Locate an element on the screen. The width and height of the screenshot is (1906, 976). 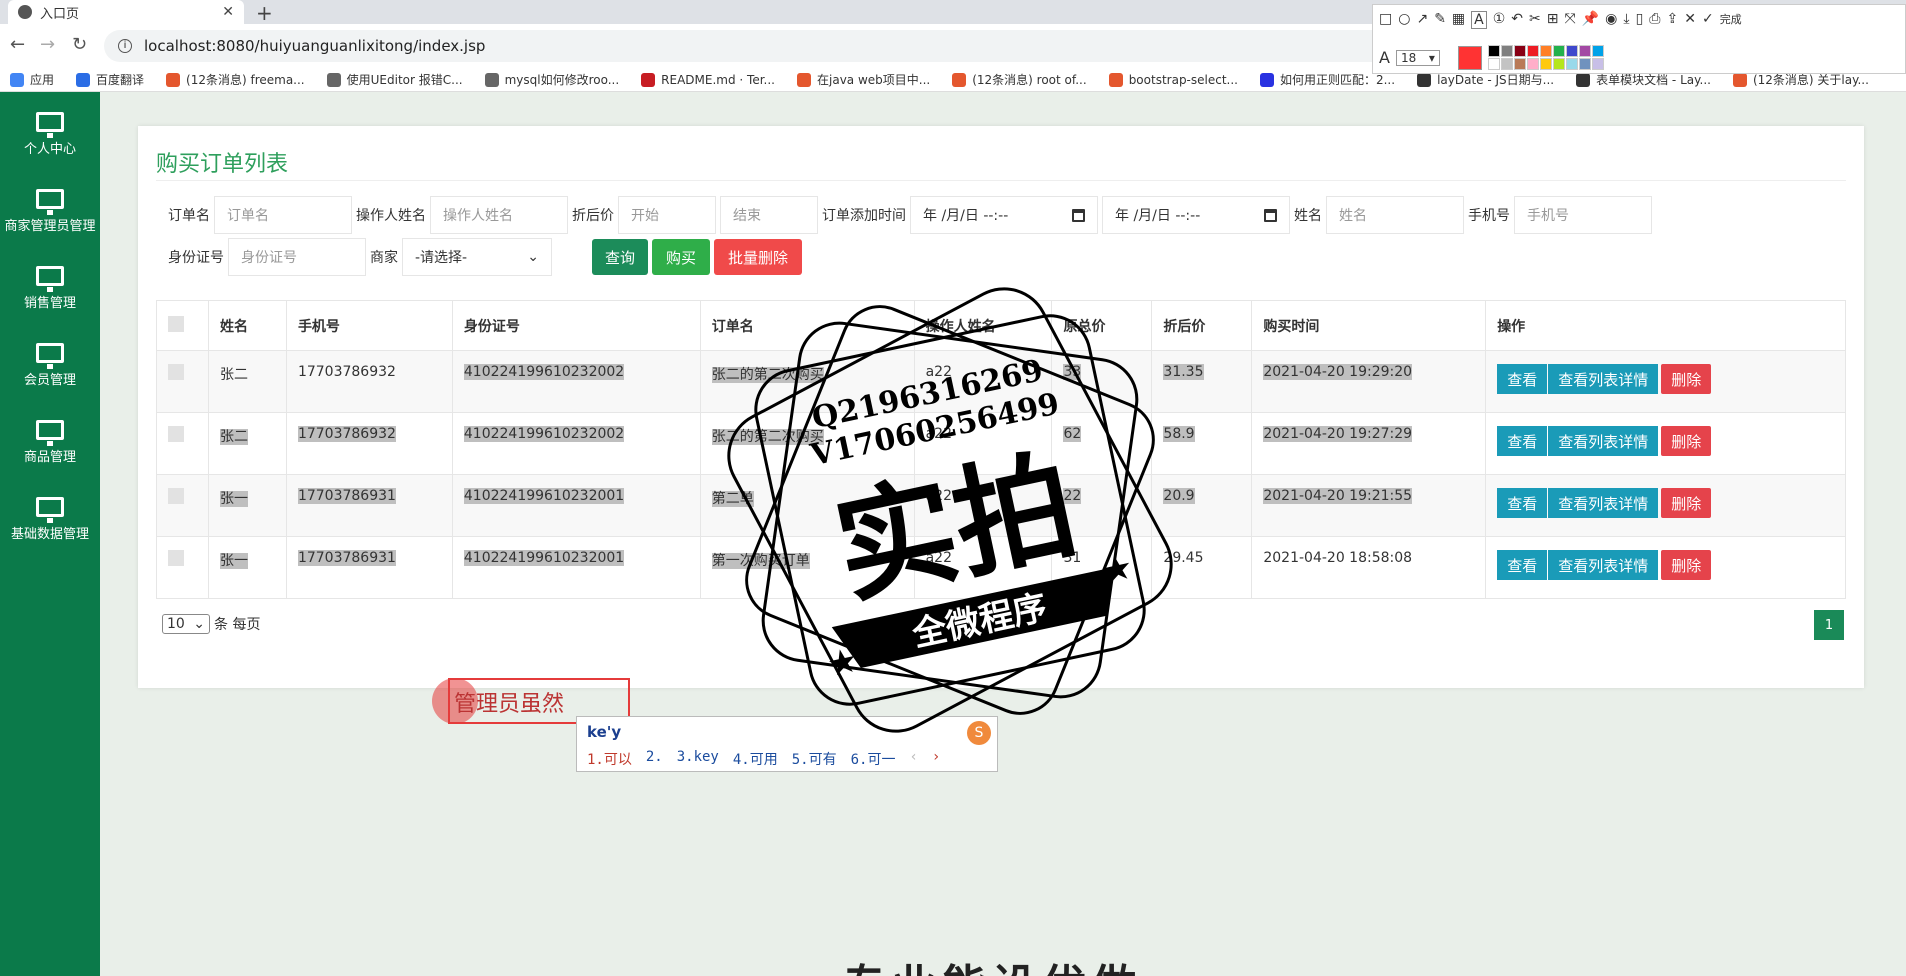
forward-icon: → is located at coordinates (47, 44).